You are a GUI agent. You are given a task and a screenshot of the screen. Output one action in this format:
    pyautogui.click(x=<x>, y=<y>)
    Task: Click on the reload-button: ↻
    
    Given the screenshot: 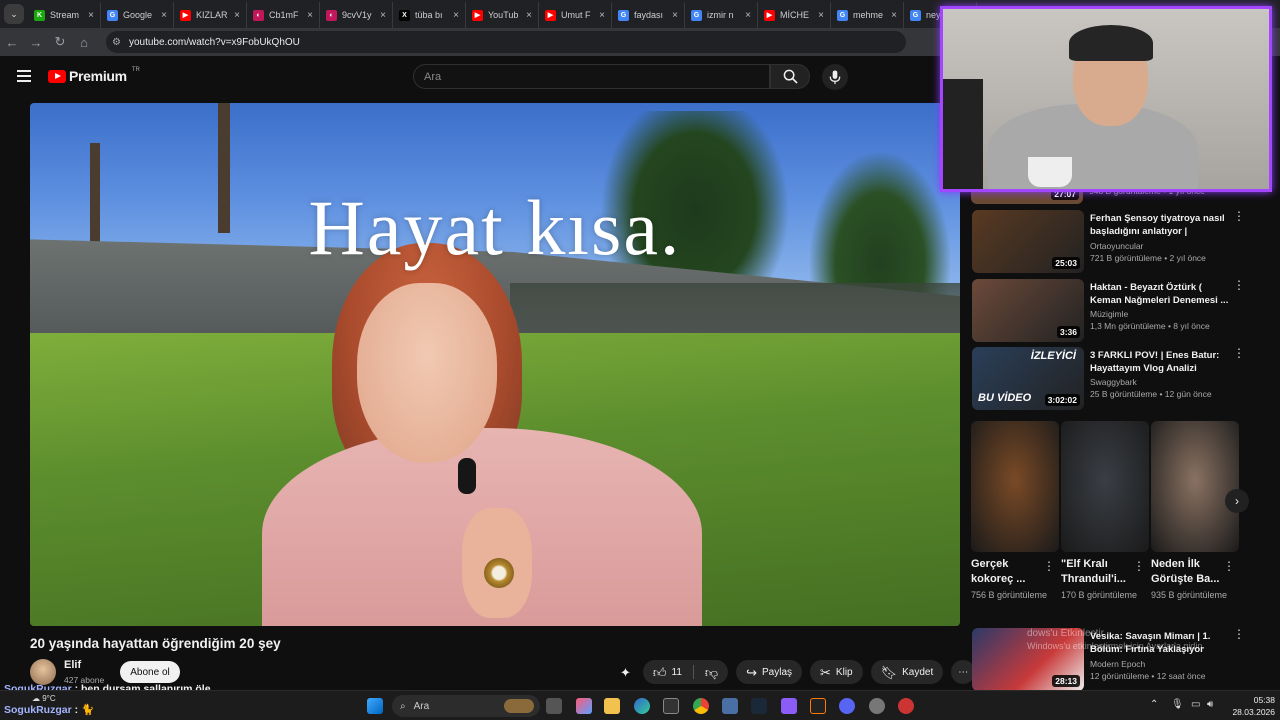 What is the action you would take?
    pyautogui.click(x=60, y=42)
    